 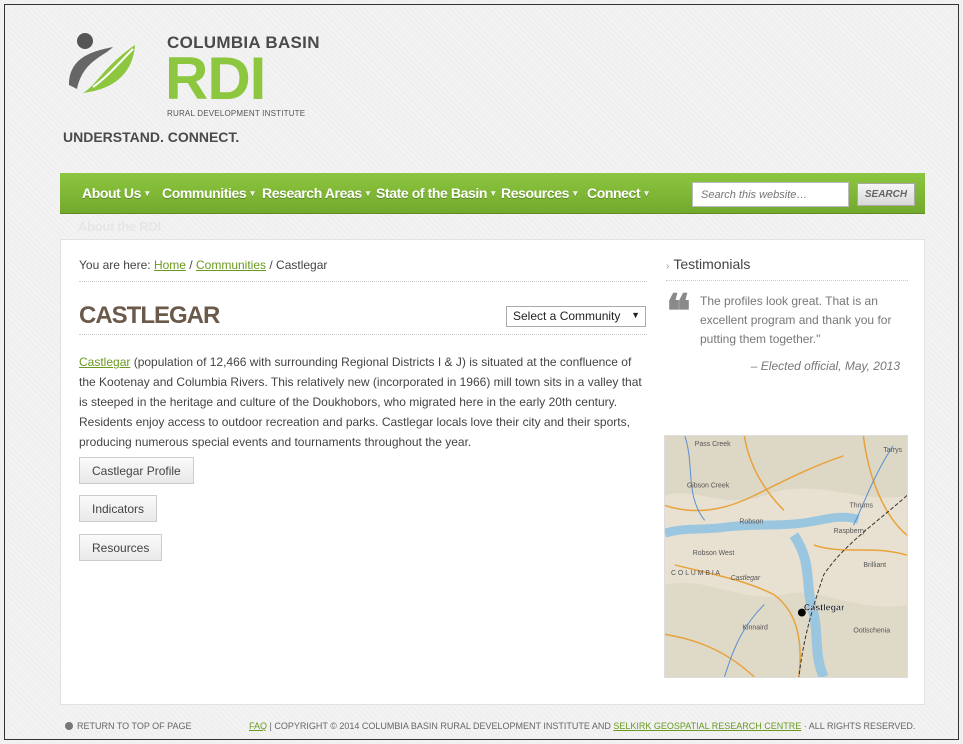 I want to click on map-label: Brilliant, so click(x=874, y=565).